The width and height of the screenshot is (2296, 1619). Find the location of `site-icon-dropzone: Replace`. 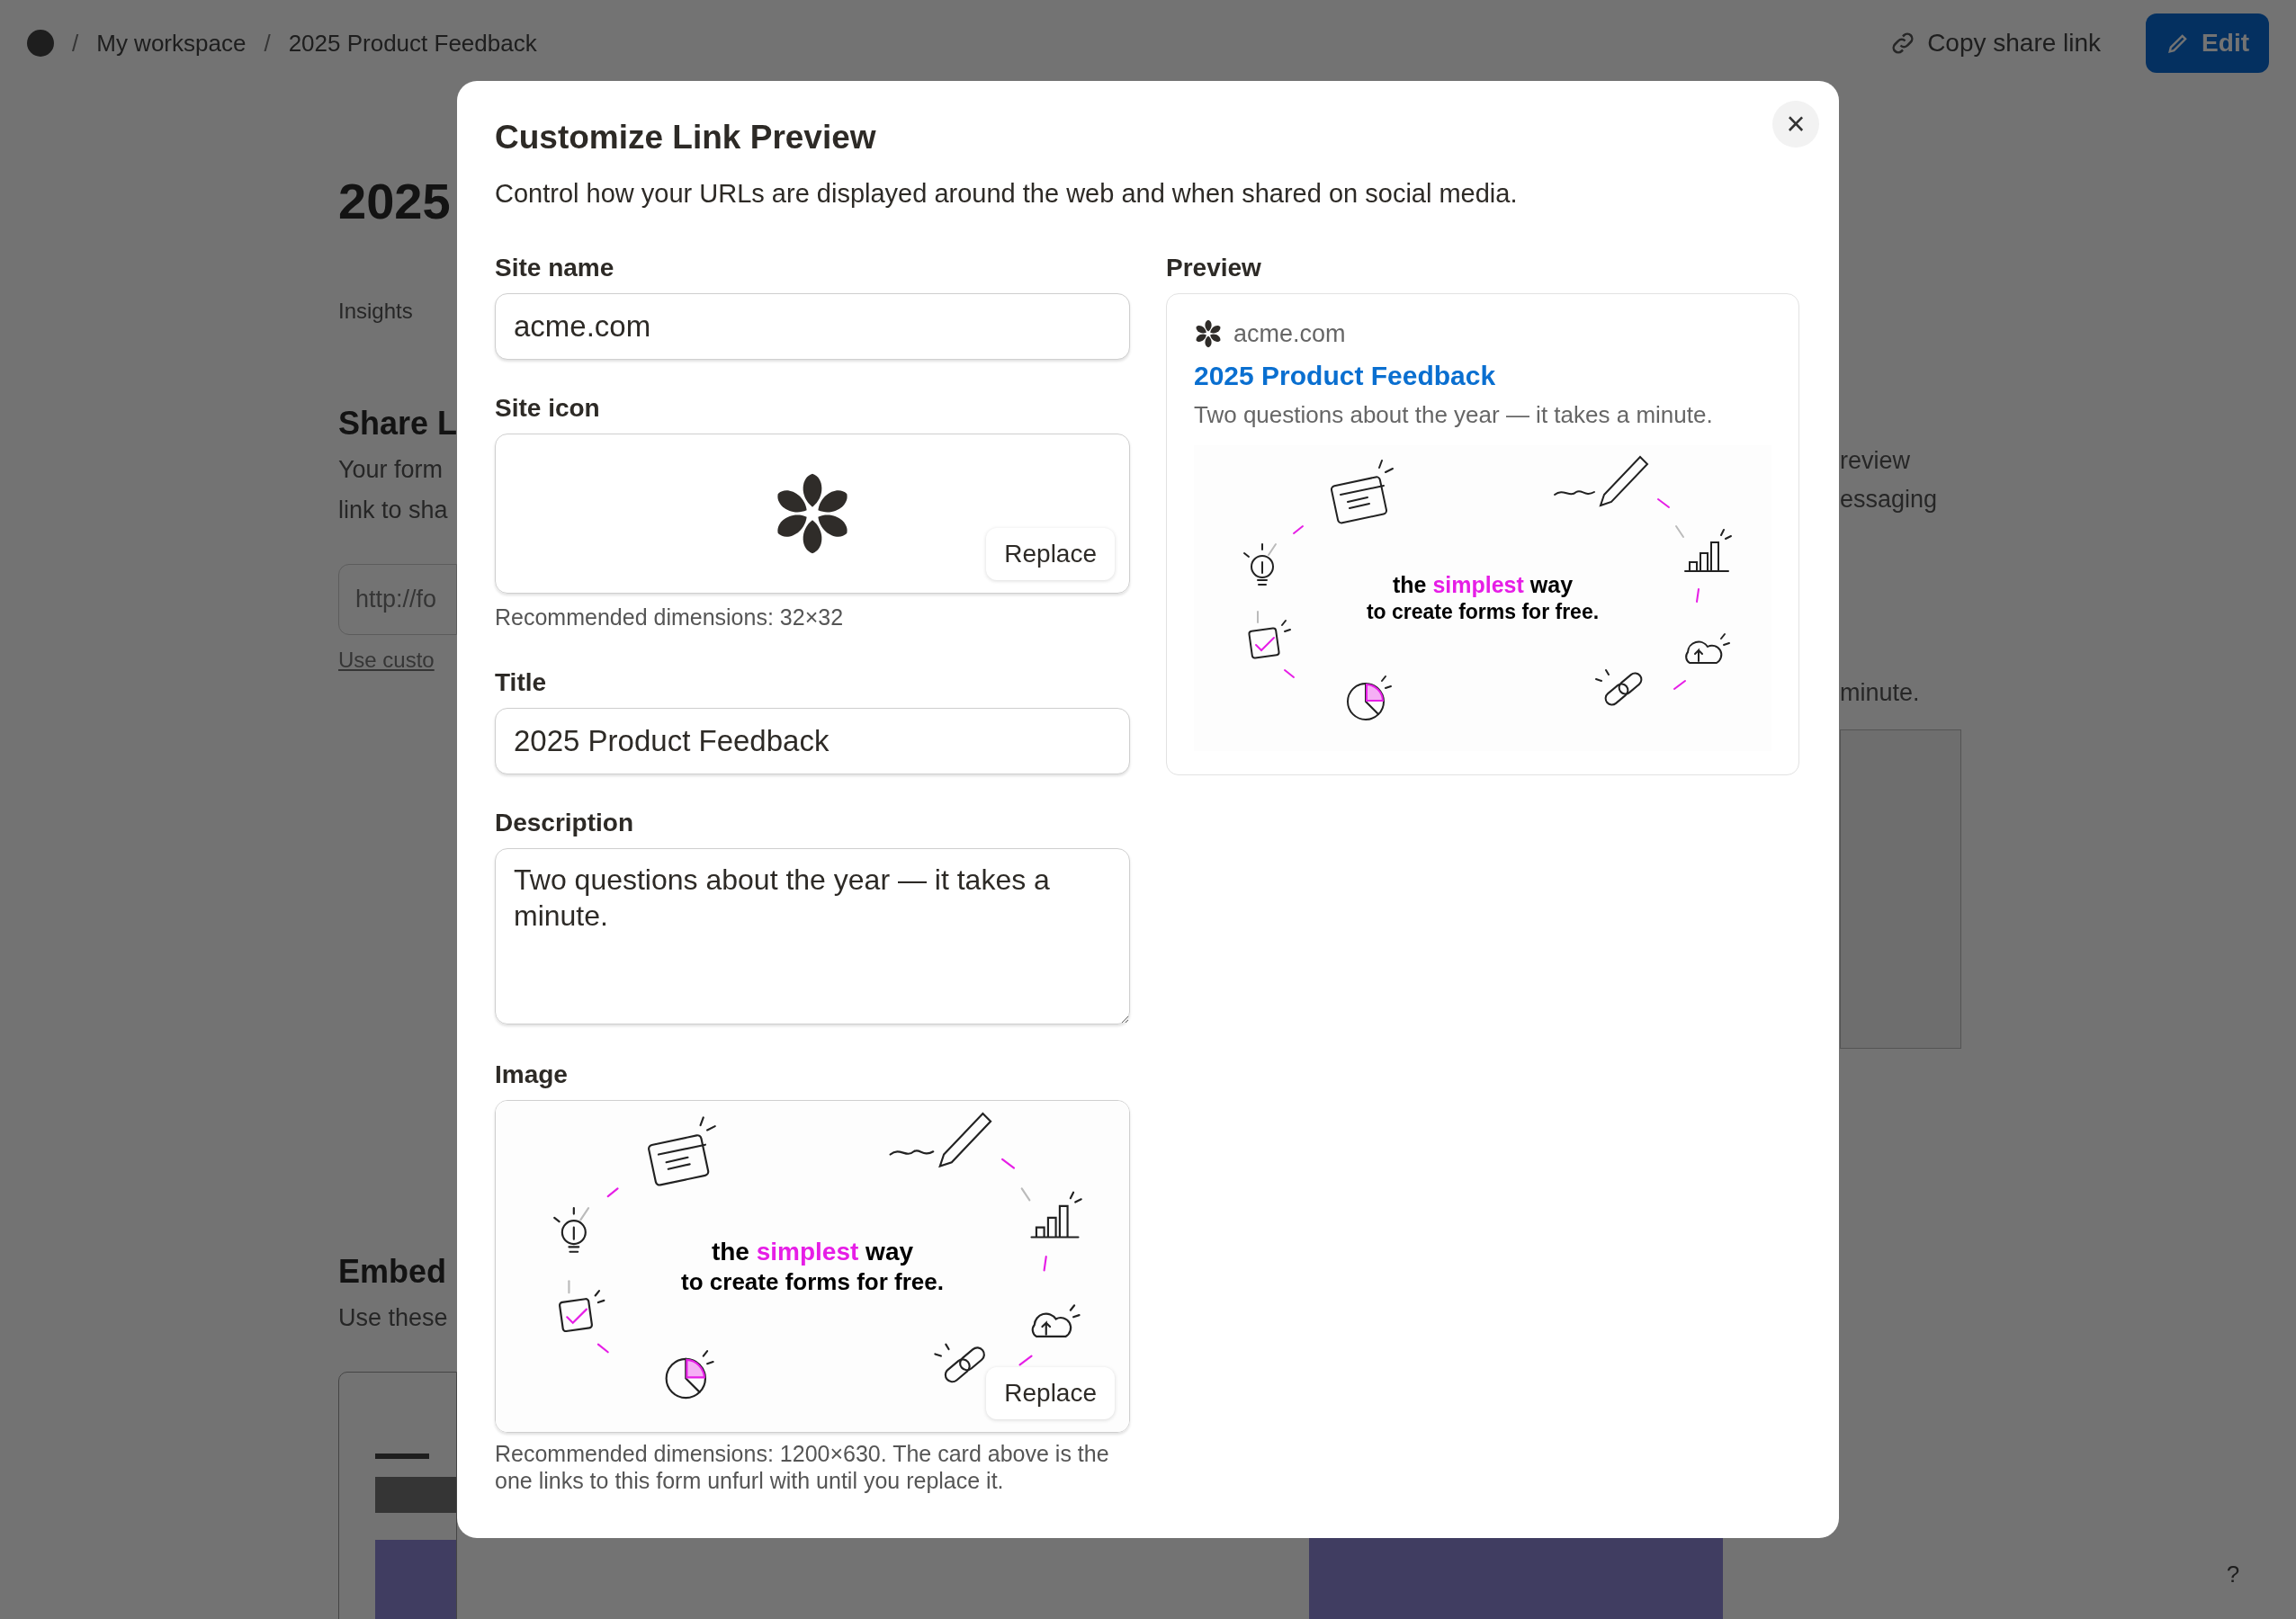

site-icon-dropzone: Replace is located at coordinates (812, 513).